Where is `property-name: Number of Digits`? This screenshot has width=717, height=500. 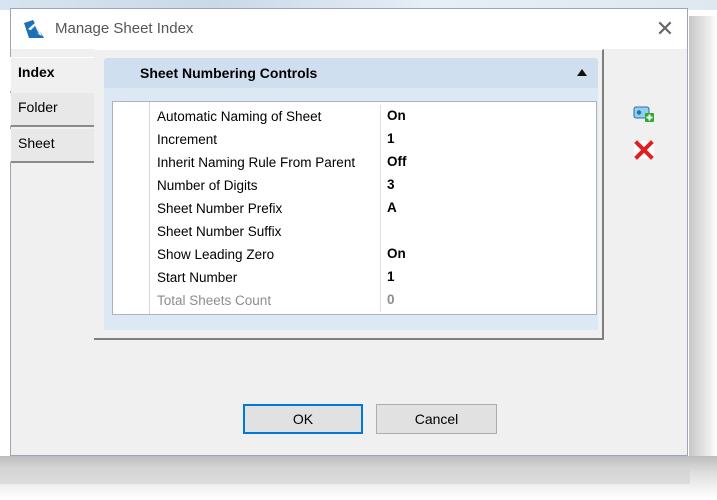 property-name: Number of Digits is located at coordinates (207, 185).